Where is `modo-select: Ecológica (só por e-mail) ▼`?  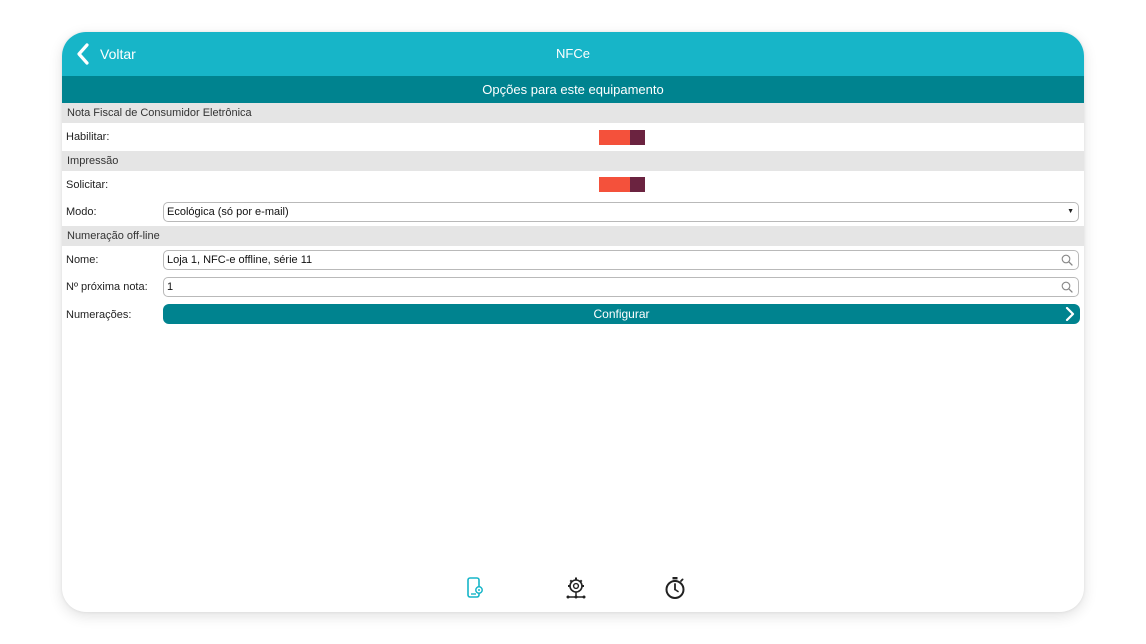
modo-select: Ecológica (só por e-mail) ▼ is located at coordinates (621, 212).